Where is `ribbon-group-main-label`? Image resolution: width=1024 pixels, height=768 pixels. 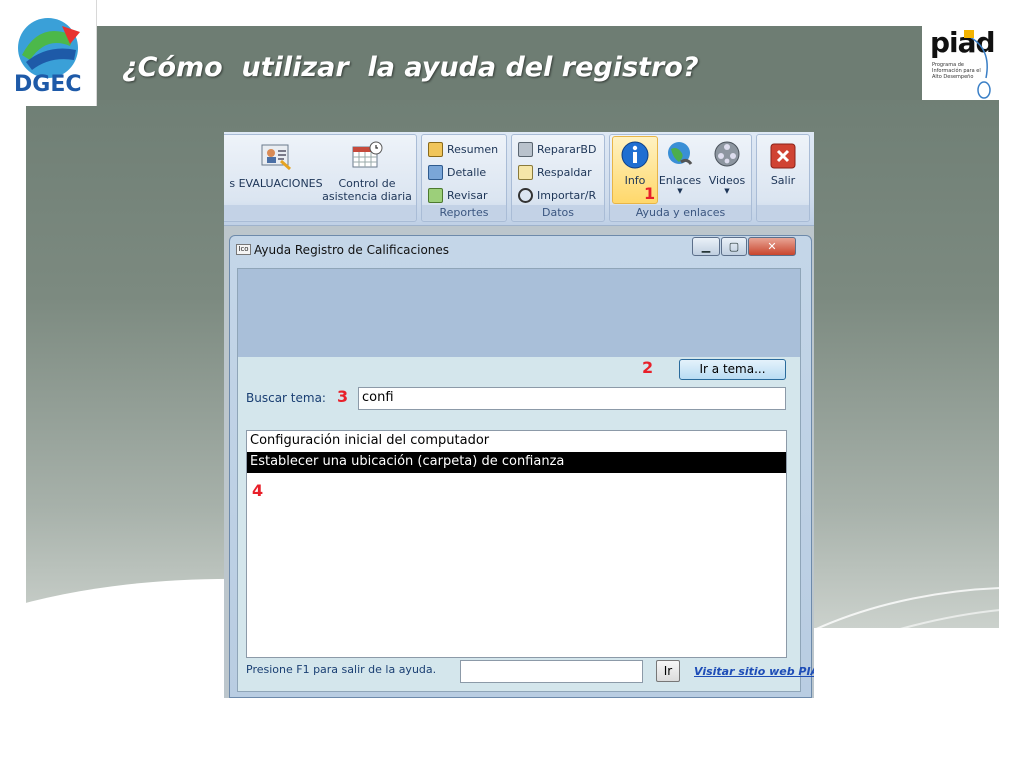
ribbon-group-main-label is located at coordinates (320, 212).